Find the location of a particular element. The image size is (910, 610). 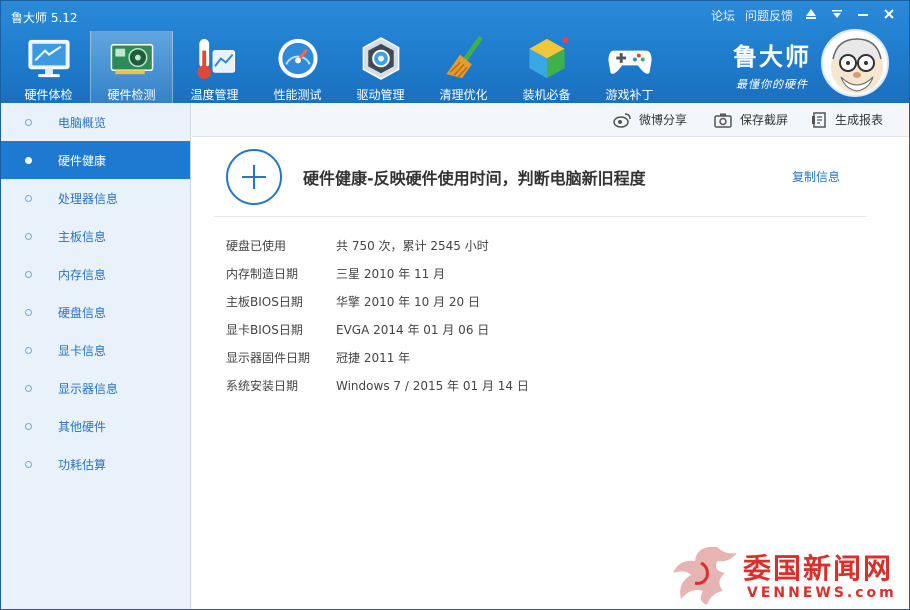

info-key: 显卡BIOS日期 is located at coordinates (264, 330).